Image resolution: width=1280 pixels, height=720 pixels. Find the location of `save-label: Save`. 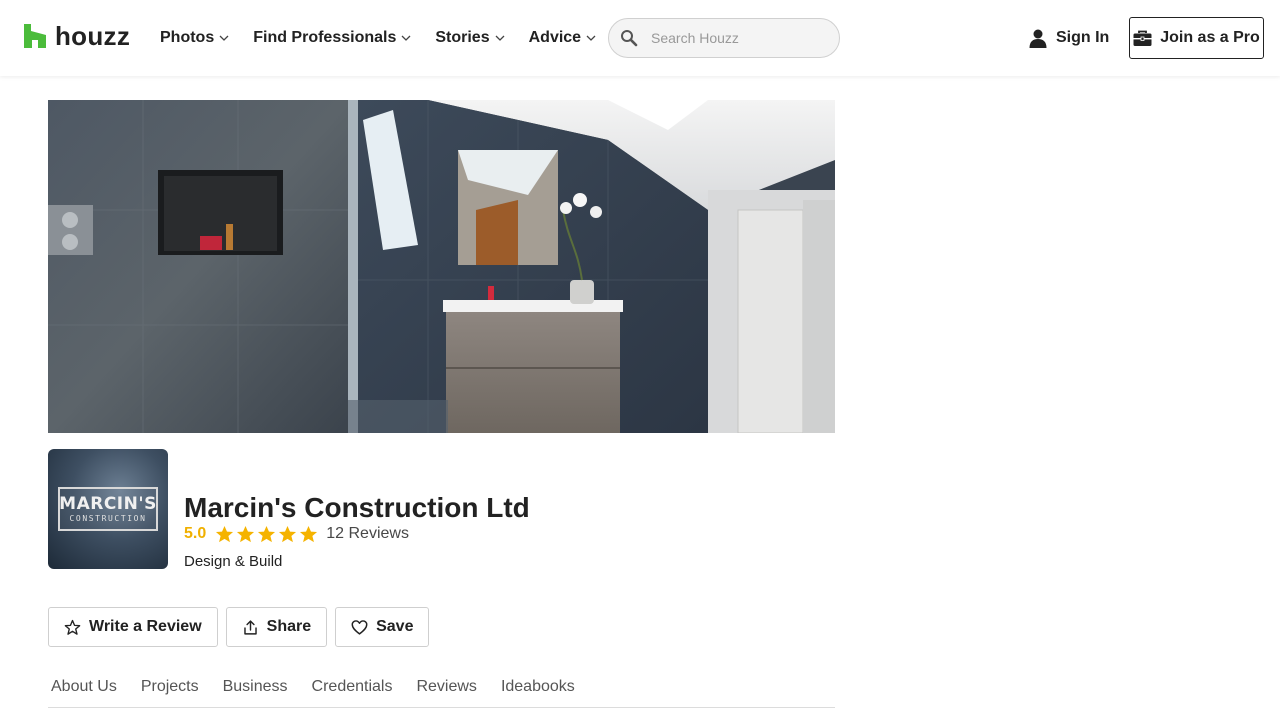

save-label: Save is located at coordinates (395, 626).